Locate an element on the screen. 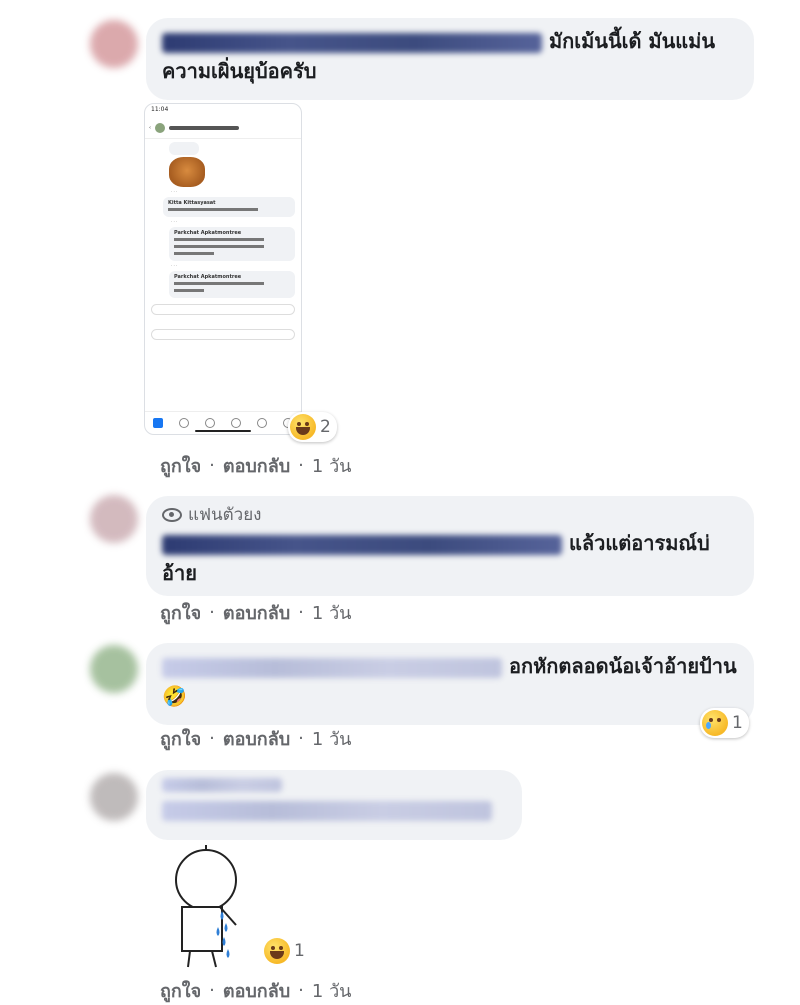 The height and width of the screenshot is (1005, 800). phone-comment is located at coordinates (184, 148).